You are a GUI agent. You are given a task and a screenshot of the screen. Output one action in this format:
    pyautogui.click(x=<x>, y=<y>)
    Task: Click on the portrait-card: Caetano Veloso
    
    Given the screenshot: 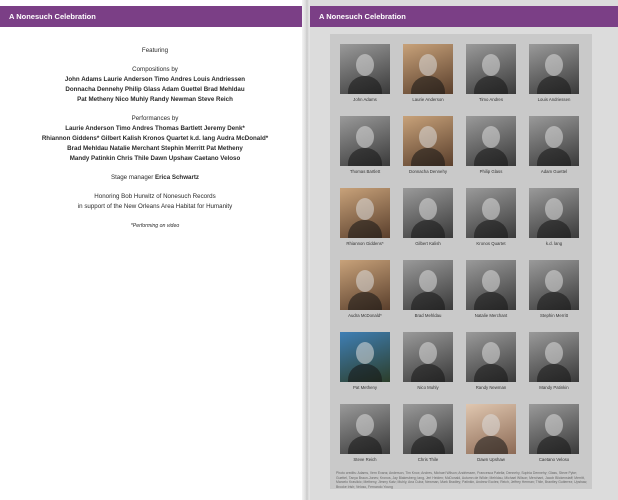 What is the action you would take?
    pyautogui.click(x=554, y=433)
    